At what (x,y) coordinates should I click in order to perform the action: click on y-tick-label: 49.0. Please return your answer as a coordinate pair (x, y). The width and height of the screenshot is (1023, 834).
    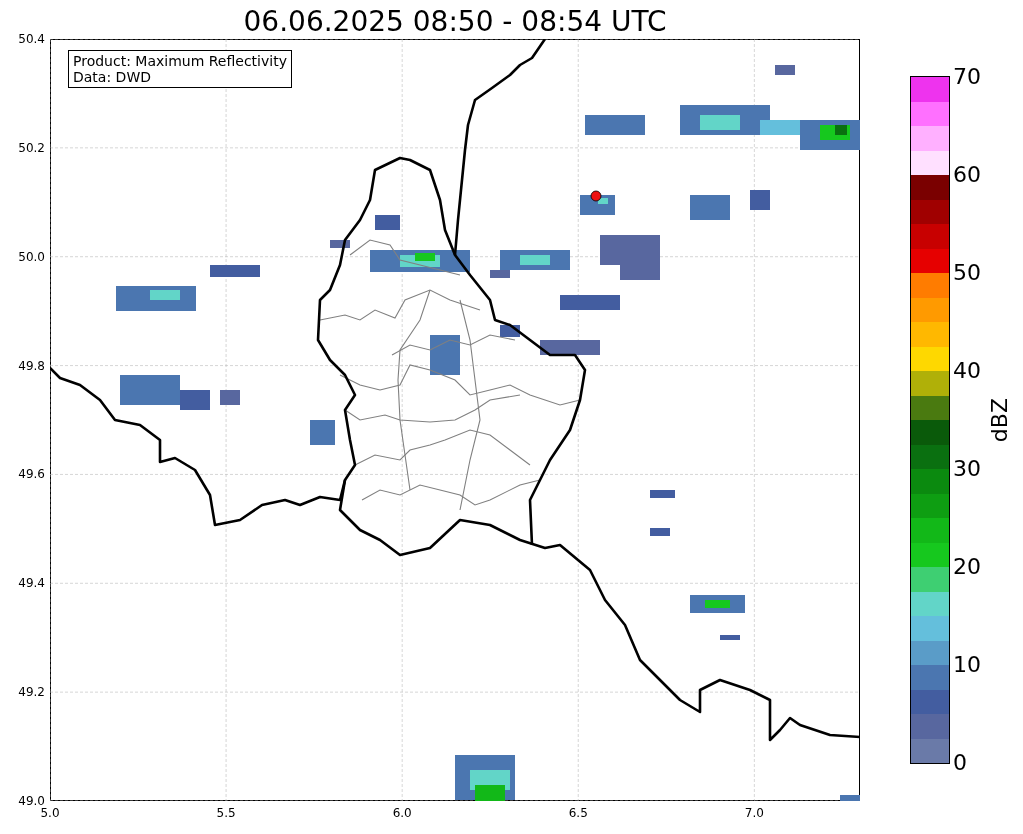
    Looking at the image, I should click on (31, 801).